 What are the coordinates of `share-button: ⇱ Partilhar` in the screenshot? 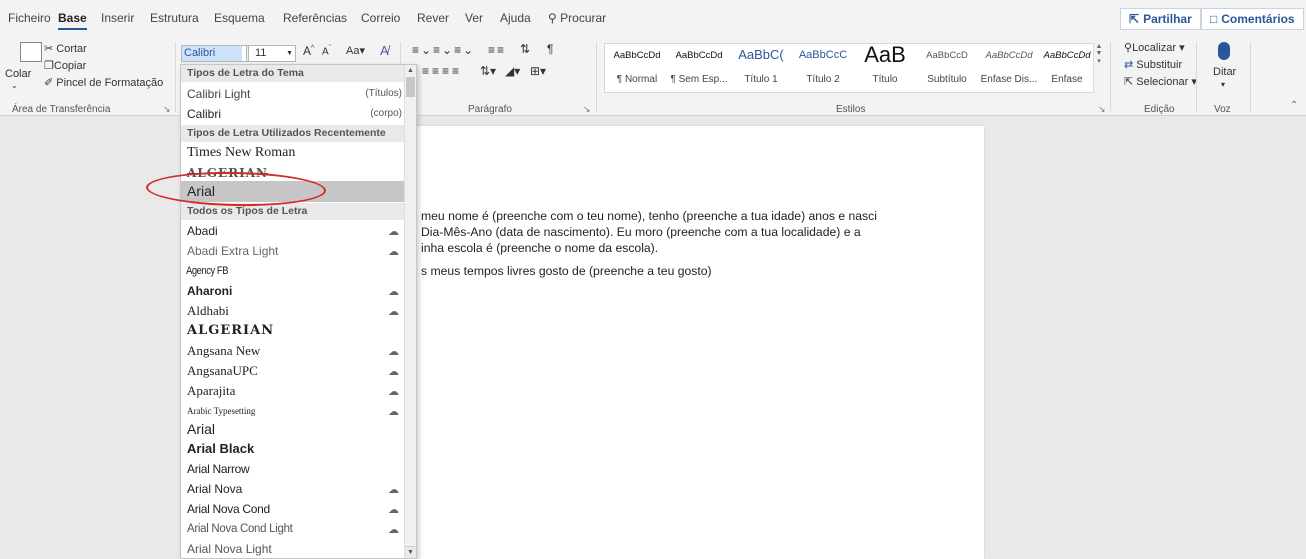 It's located at (1160, 19).